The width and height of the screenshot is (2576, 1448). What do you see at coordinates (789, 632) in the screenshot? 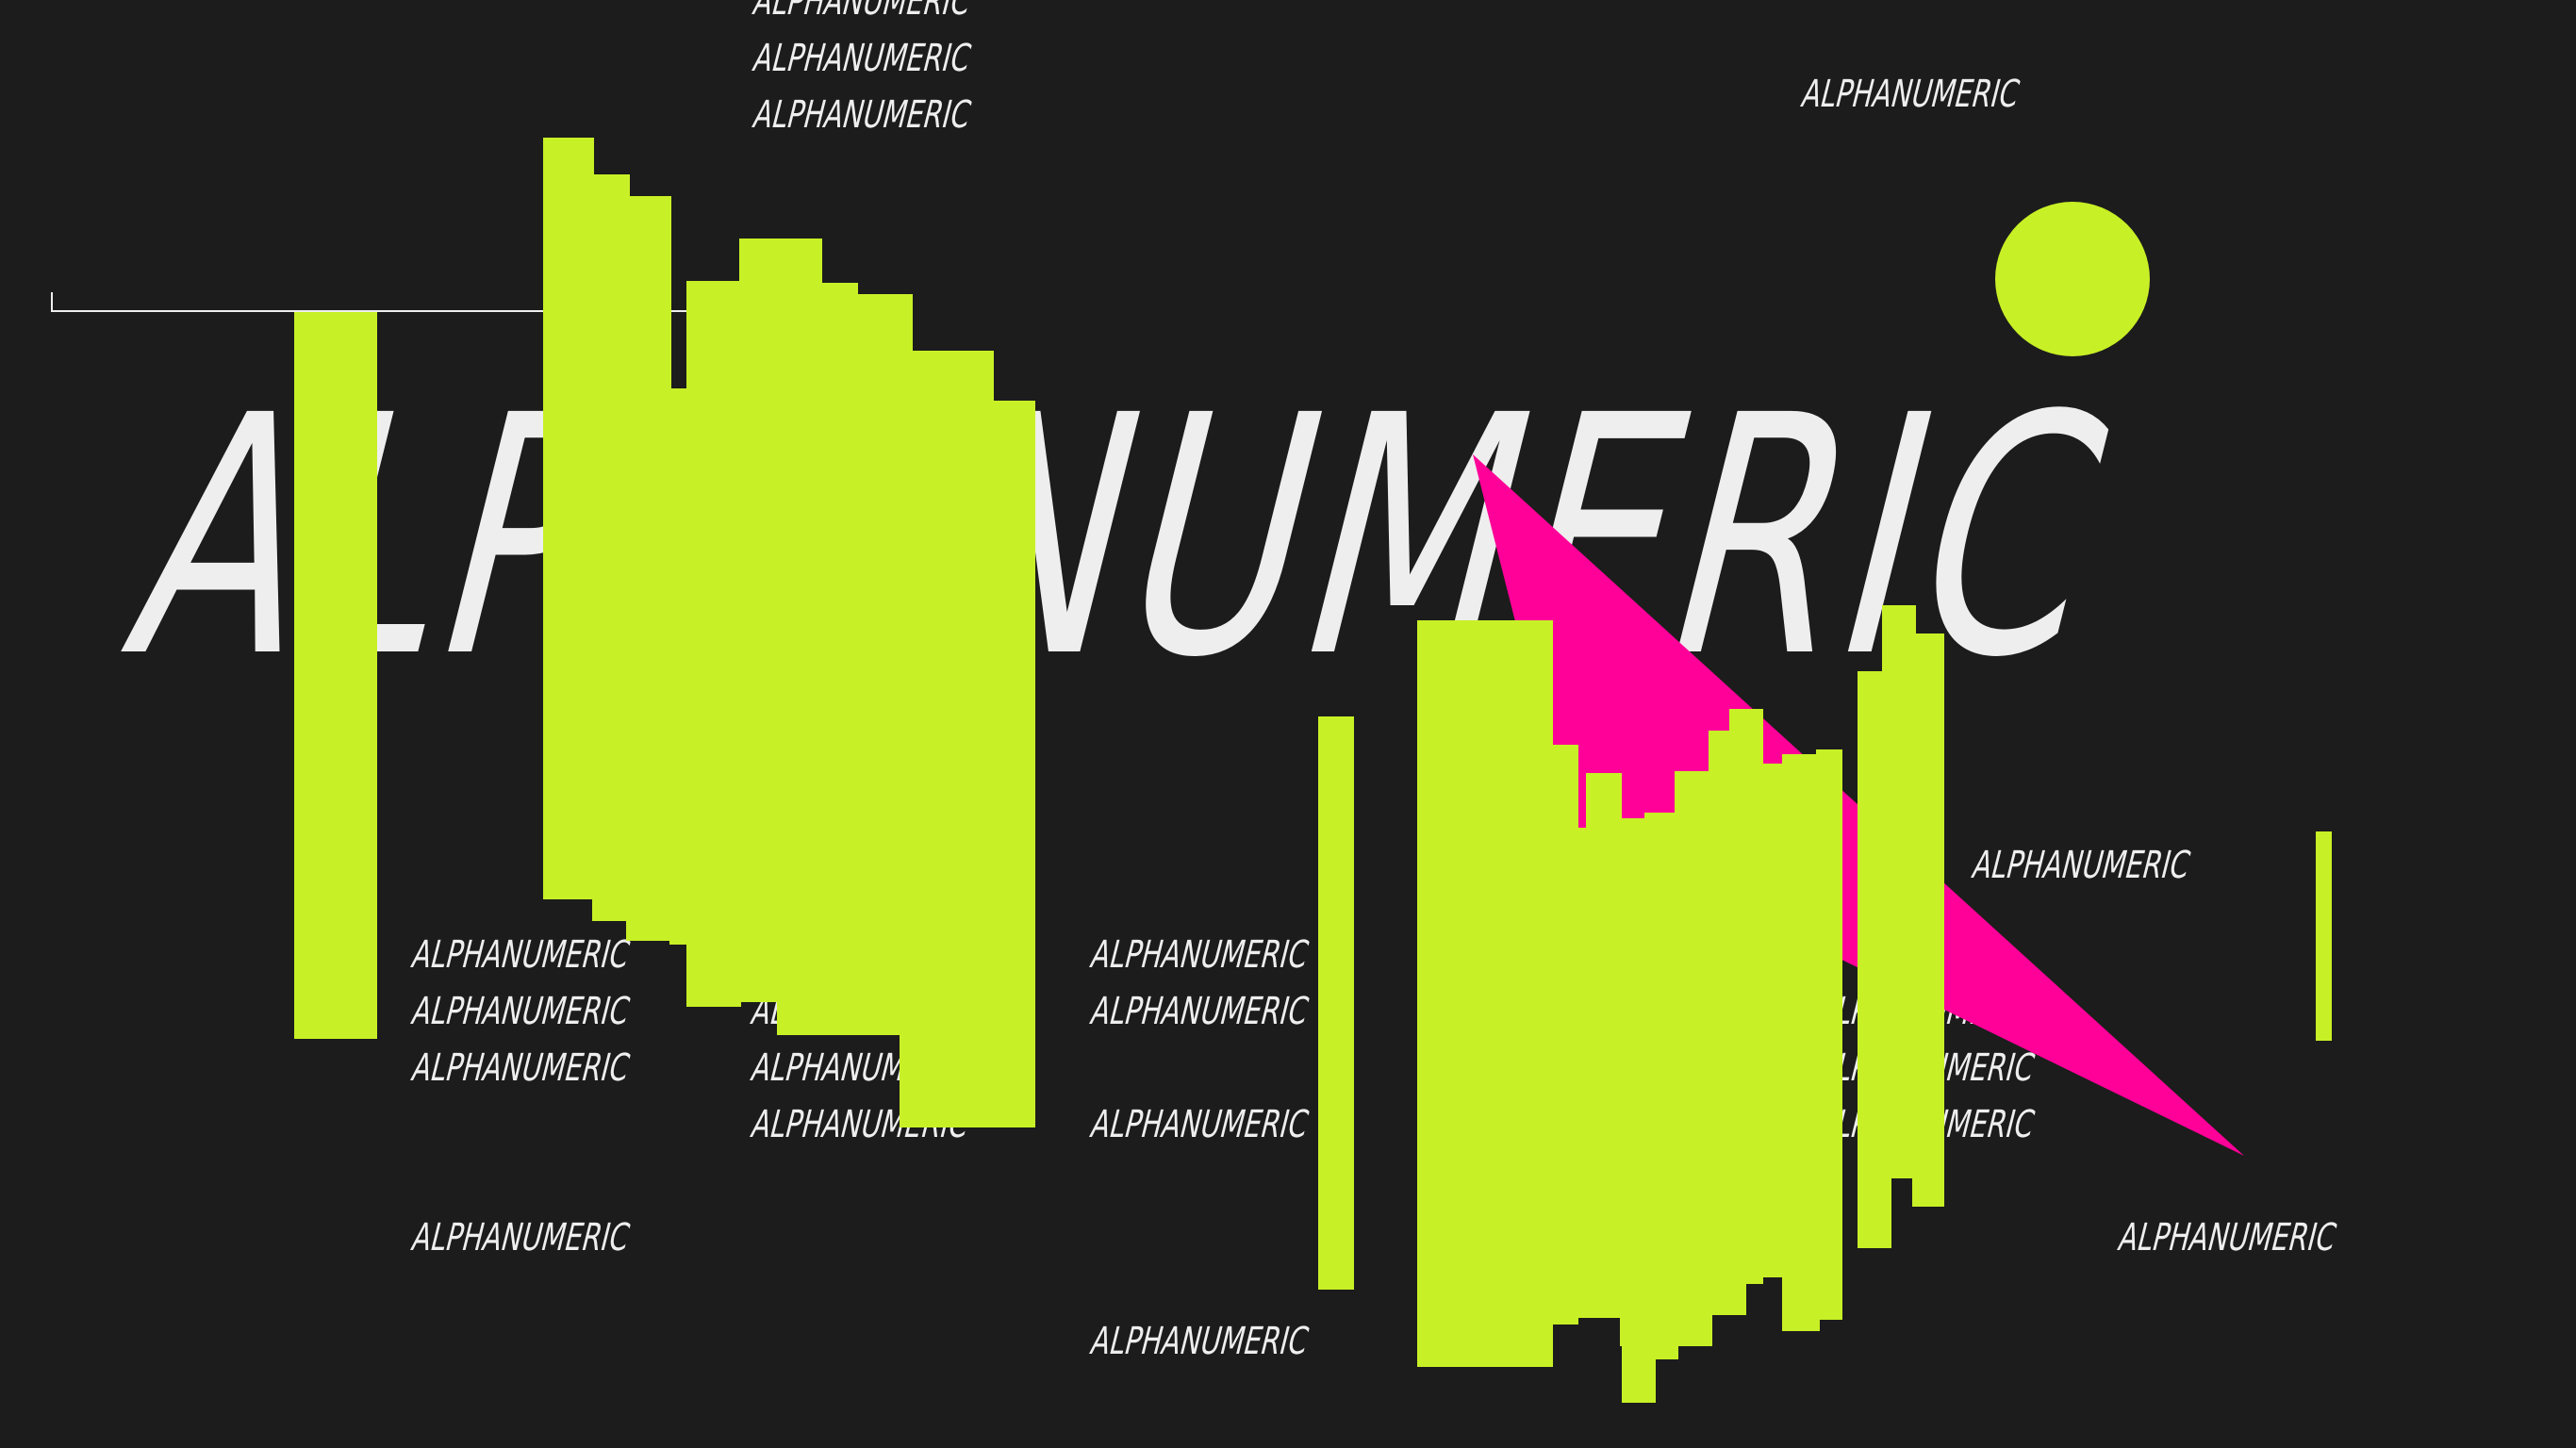
I see `lime-glitch-cluster-left` at bounding box center [789, 632].